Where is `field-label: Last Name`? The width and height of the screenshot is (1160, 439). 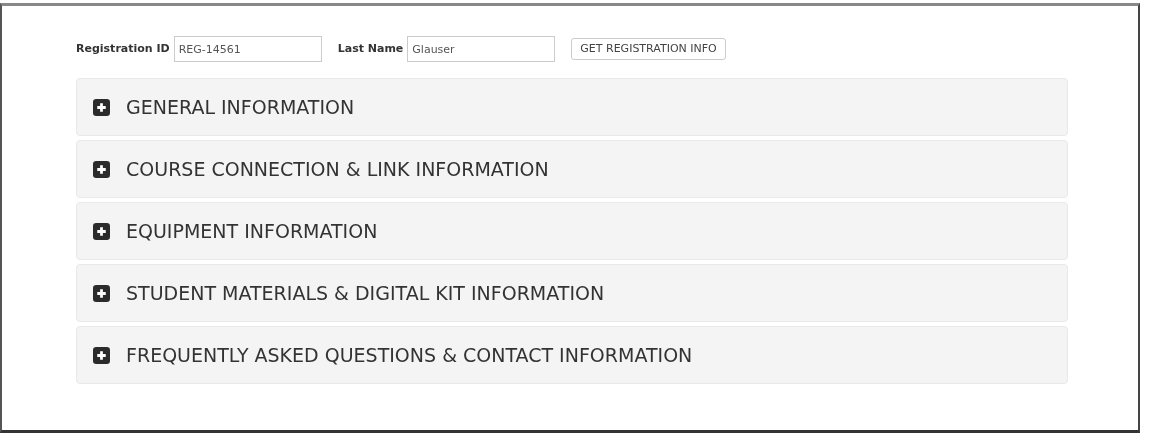 field-label: Last Name is located at coordinates (370, 48).